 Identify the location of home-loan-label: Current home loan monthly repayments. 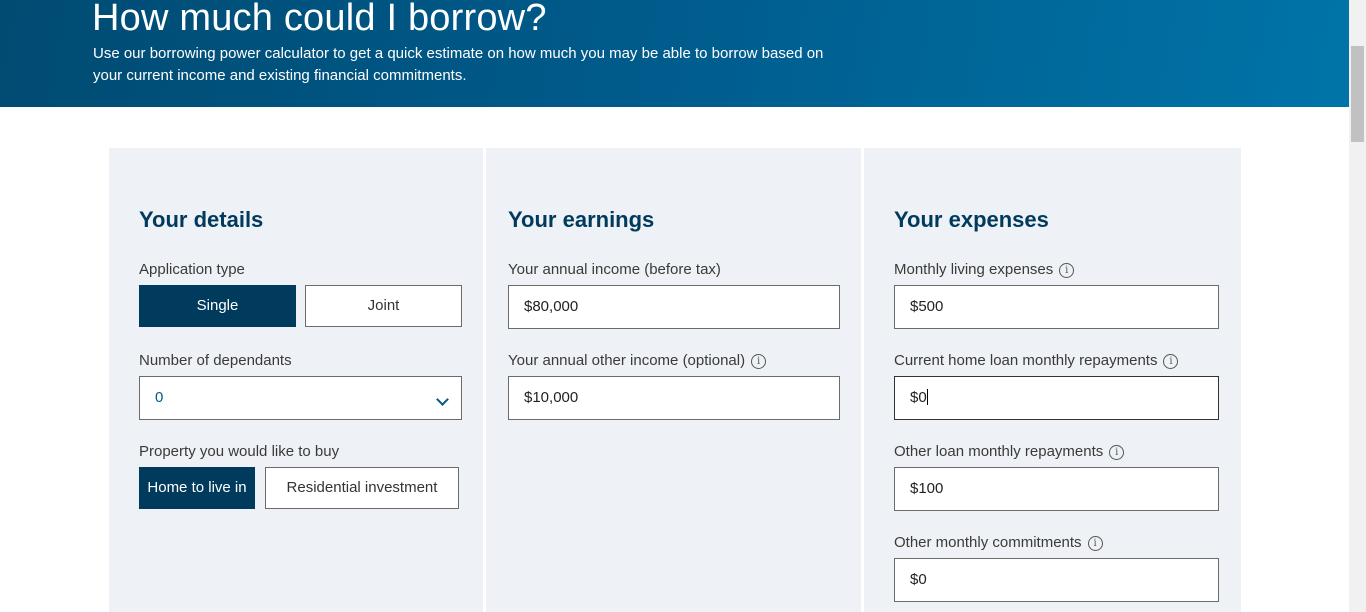
(1026, 360).